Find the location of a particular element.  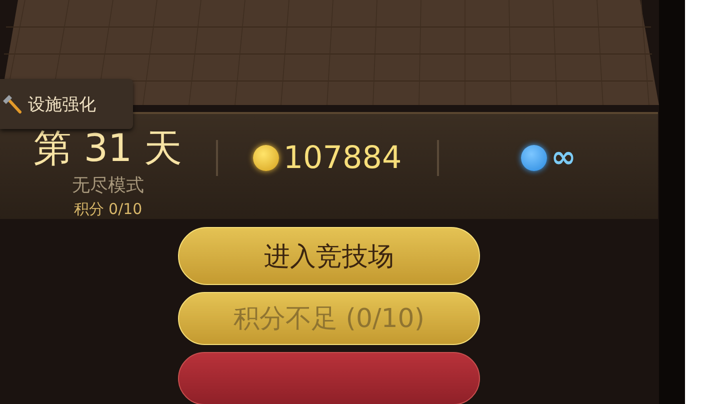

end-game-button is located at coordinates (329, 378).